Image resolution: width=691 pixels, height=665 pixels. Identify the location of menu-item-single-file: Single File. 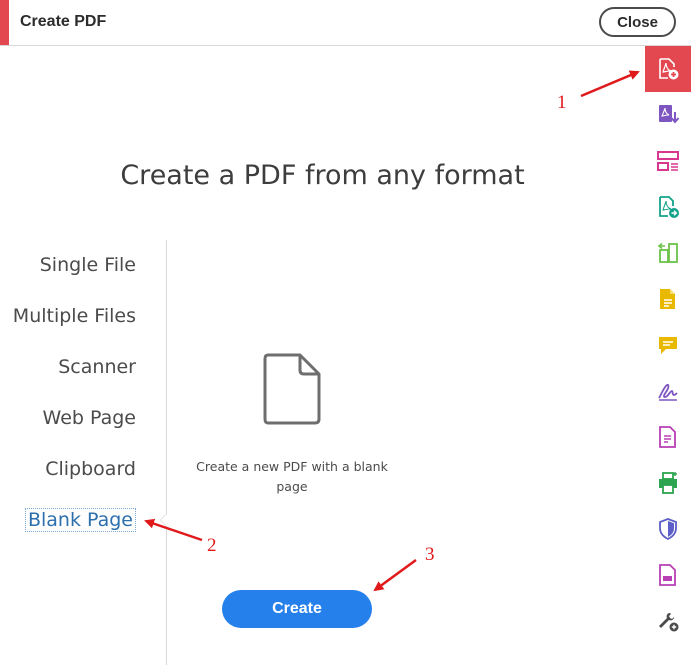
(88, 265).